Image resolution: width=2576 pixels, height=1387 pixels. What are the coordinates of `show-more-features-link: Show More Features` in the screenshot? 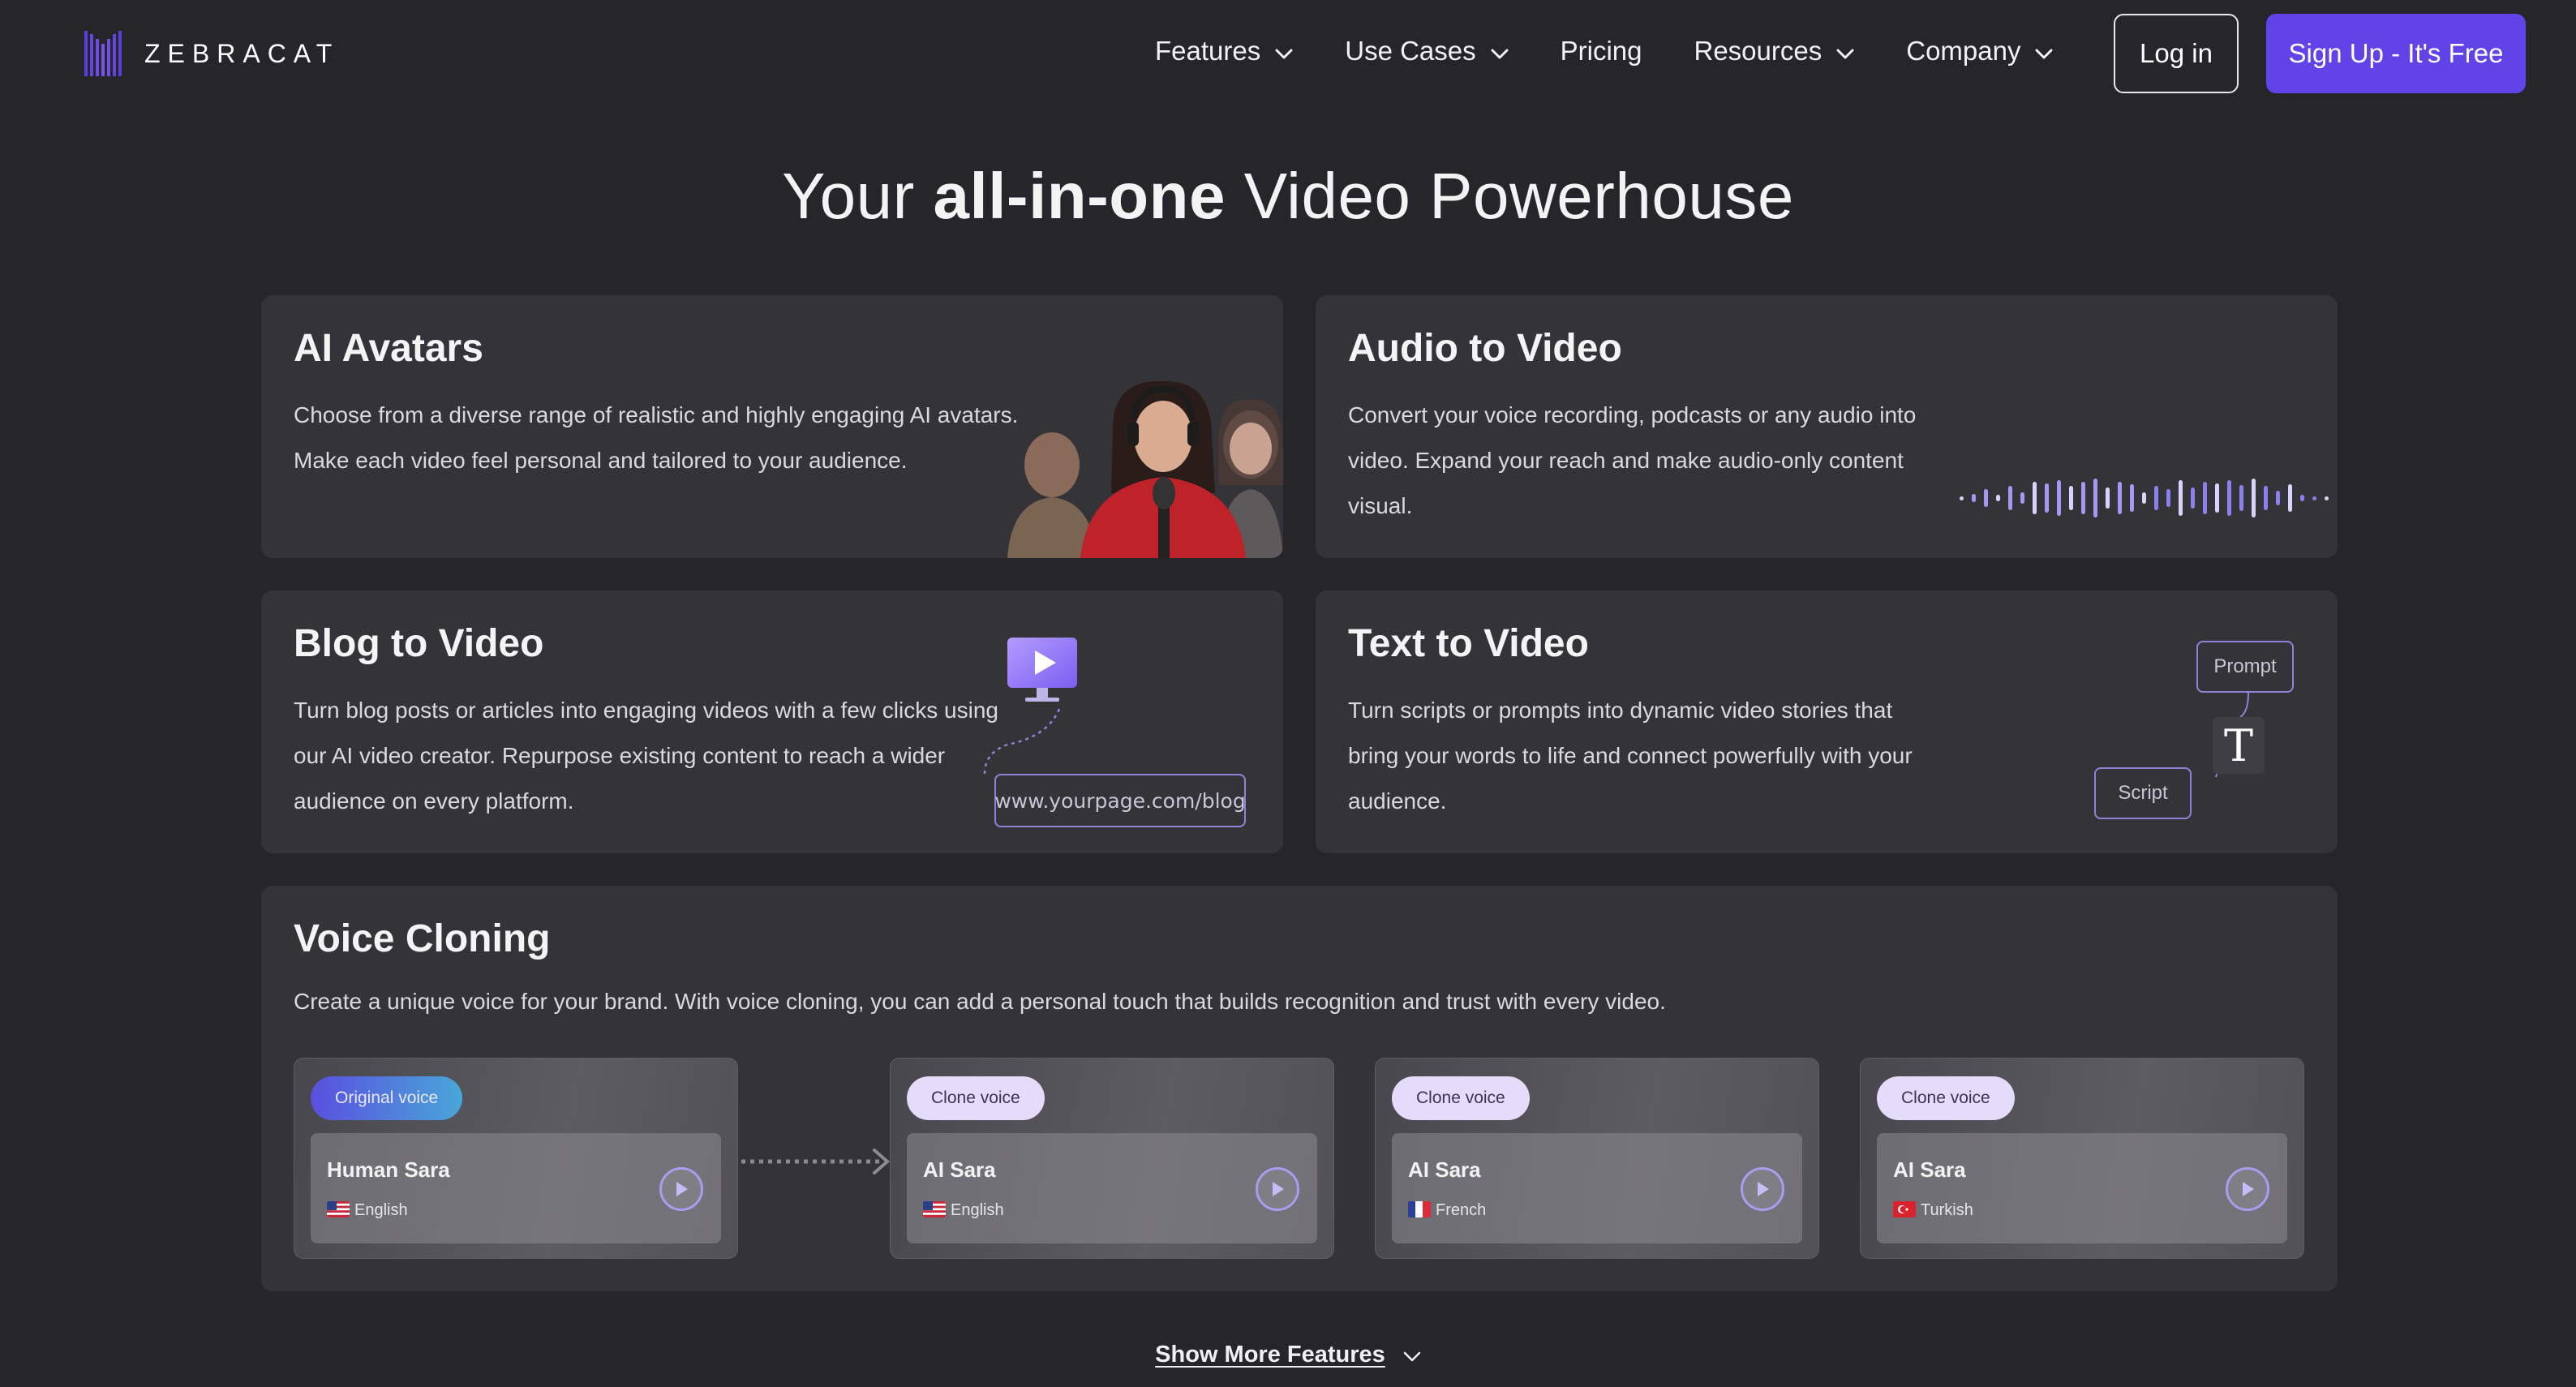 It's located at (1288, 1355).